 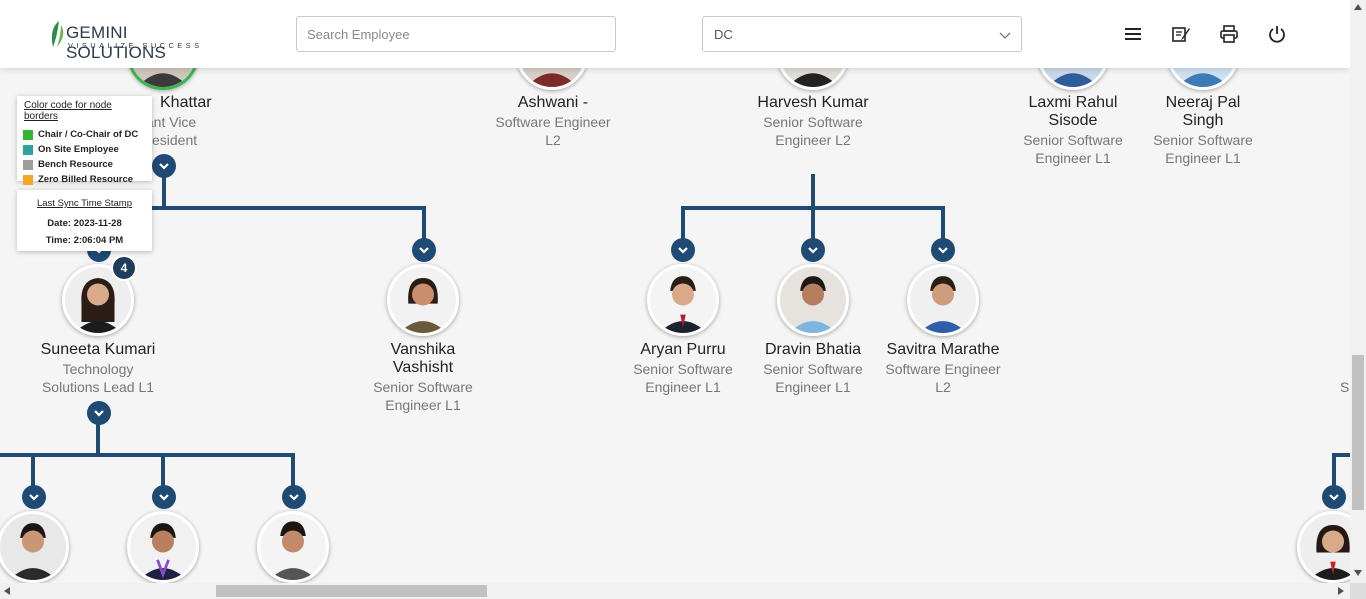 I want to click on node-role-dravin-2: Engineer L1, so click(x=813, y=387).